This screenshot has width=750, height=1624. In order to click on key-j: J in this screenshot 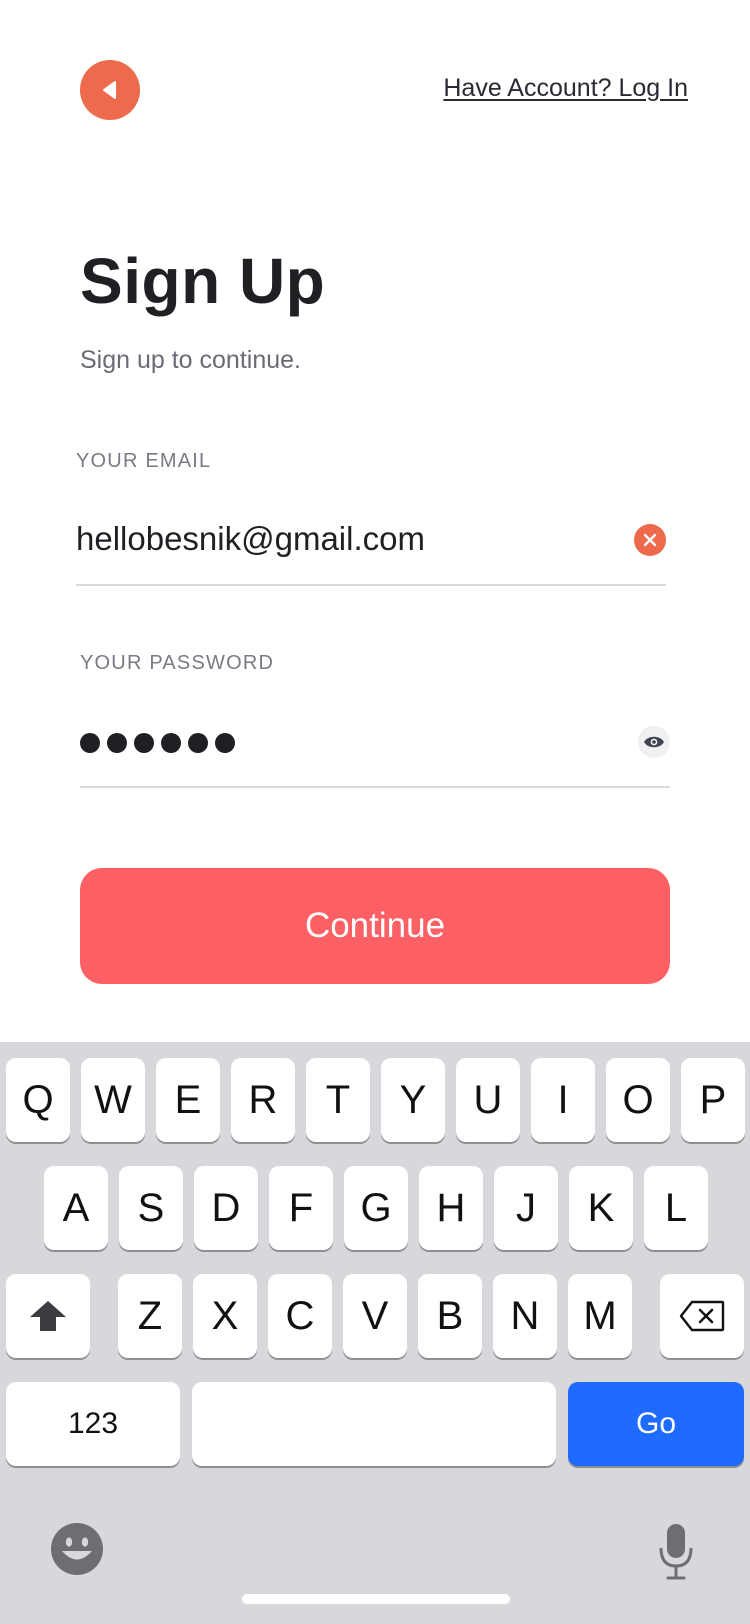, I will do `click(526, 1208)`.